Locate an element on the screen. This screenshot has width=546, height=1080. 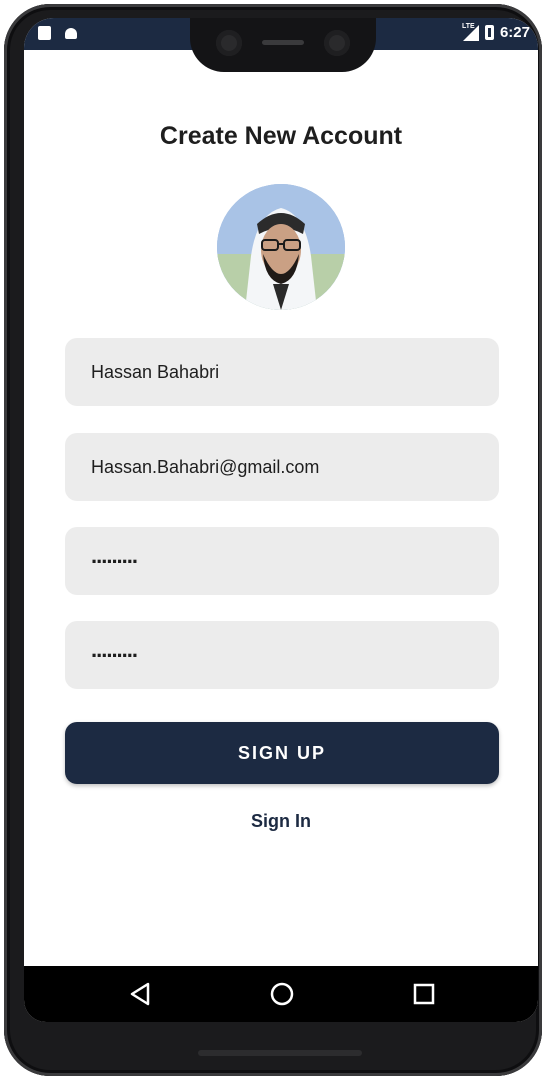
recents-icon is located at coordinates (424, 994).